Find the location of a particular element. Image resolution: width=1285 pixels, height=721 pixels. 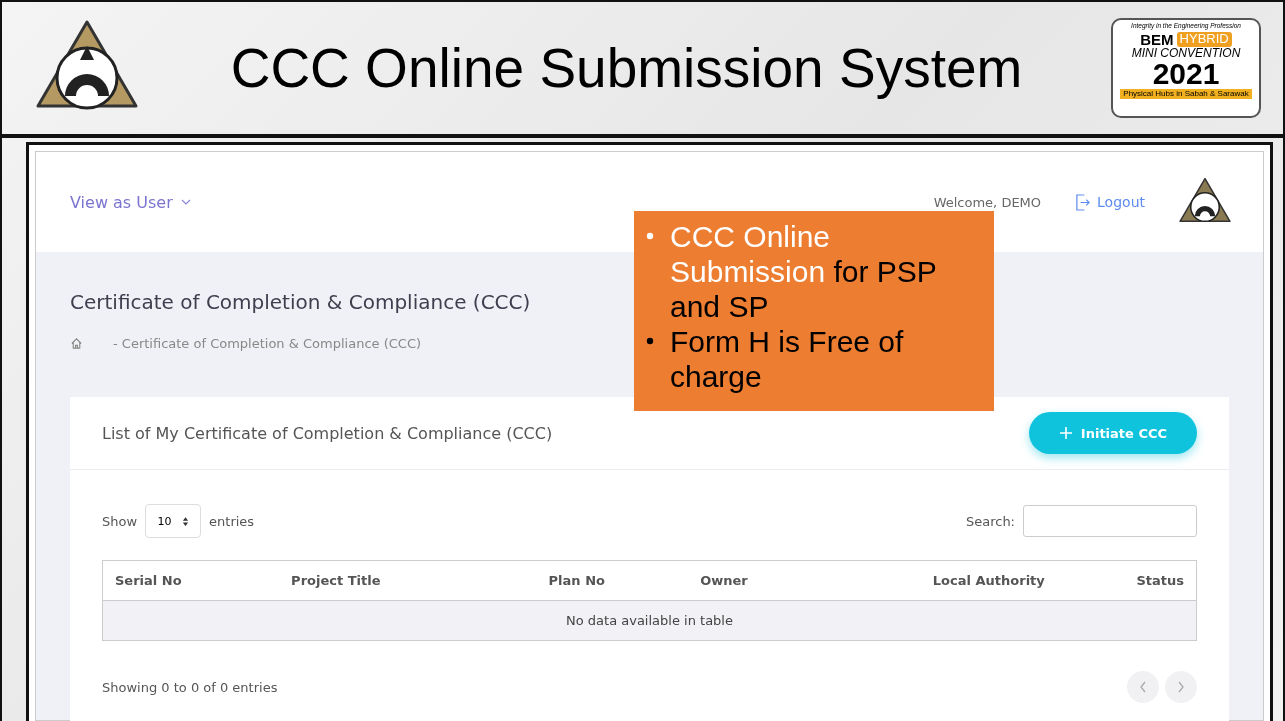

show-label: Show is located at coordinates (120, 521).